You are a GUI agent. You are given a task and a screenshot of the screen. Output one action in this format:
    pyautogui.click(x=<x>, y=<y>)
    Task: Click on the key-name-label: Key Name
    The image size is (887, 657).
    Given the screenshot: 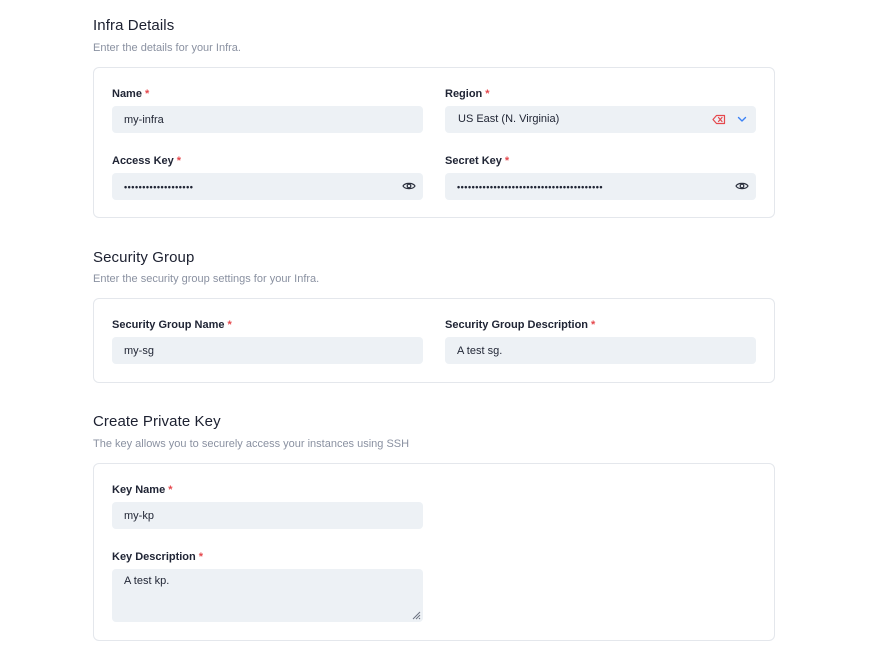 What is the action you would take?
    pyautogui.click(x=139, y=490)
    